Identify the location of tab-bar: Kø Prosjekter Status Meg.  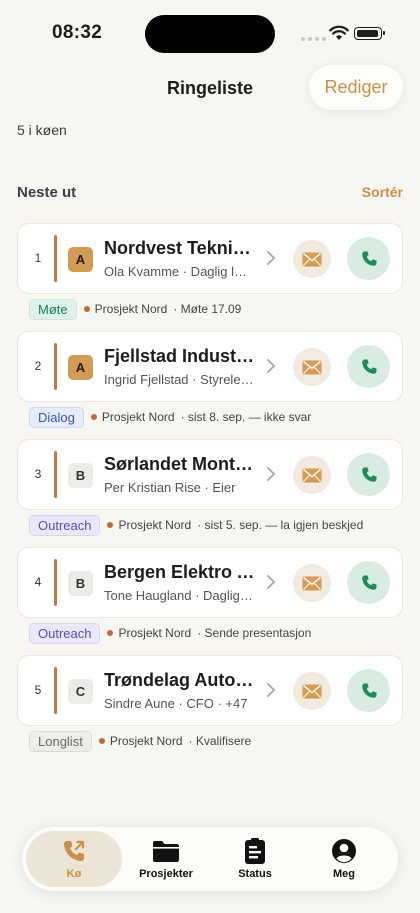
(210, 859).